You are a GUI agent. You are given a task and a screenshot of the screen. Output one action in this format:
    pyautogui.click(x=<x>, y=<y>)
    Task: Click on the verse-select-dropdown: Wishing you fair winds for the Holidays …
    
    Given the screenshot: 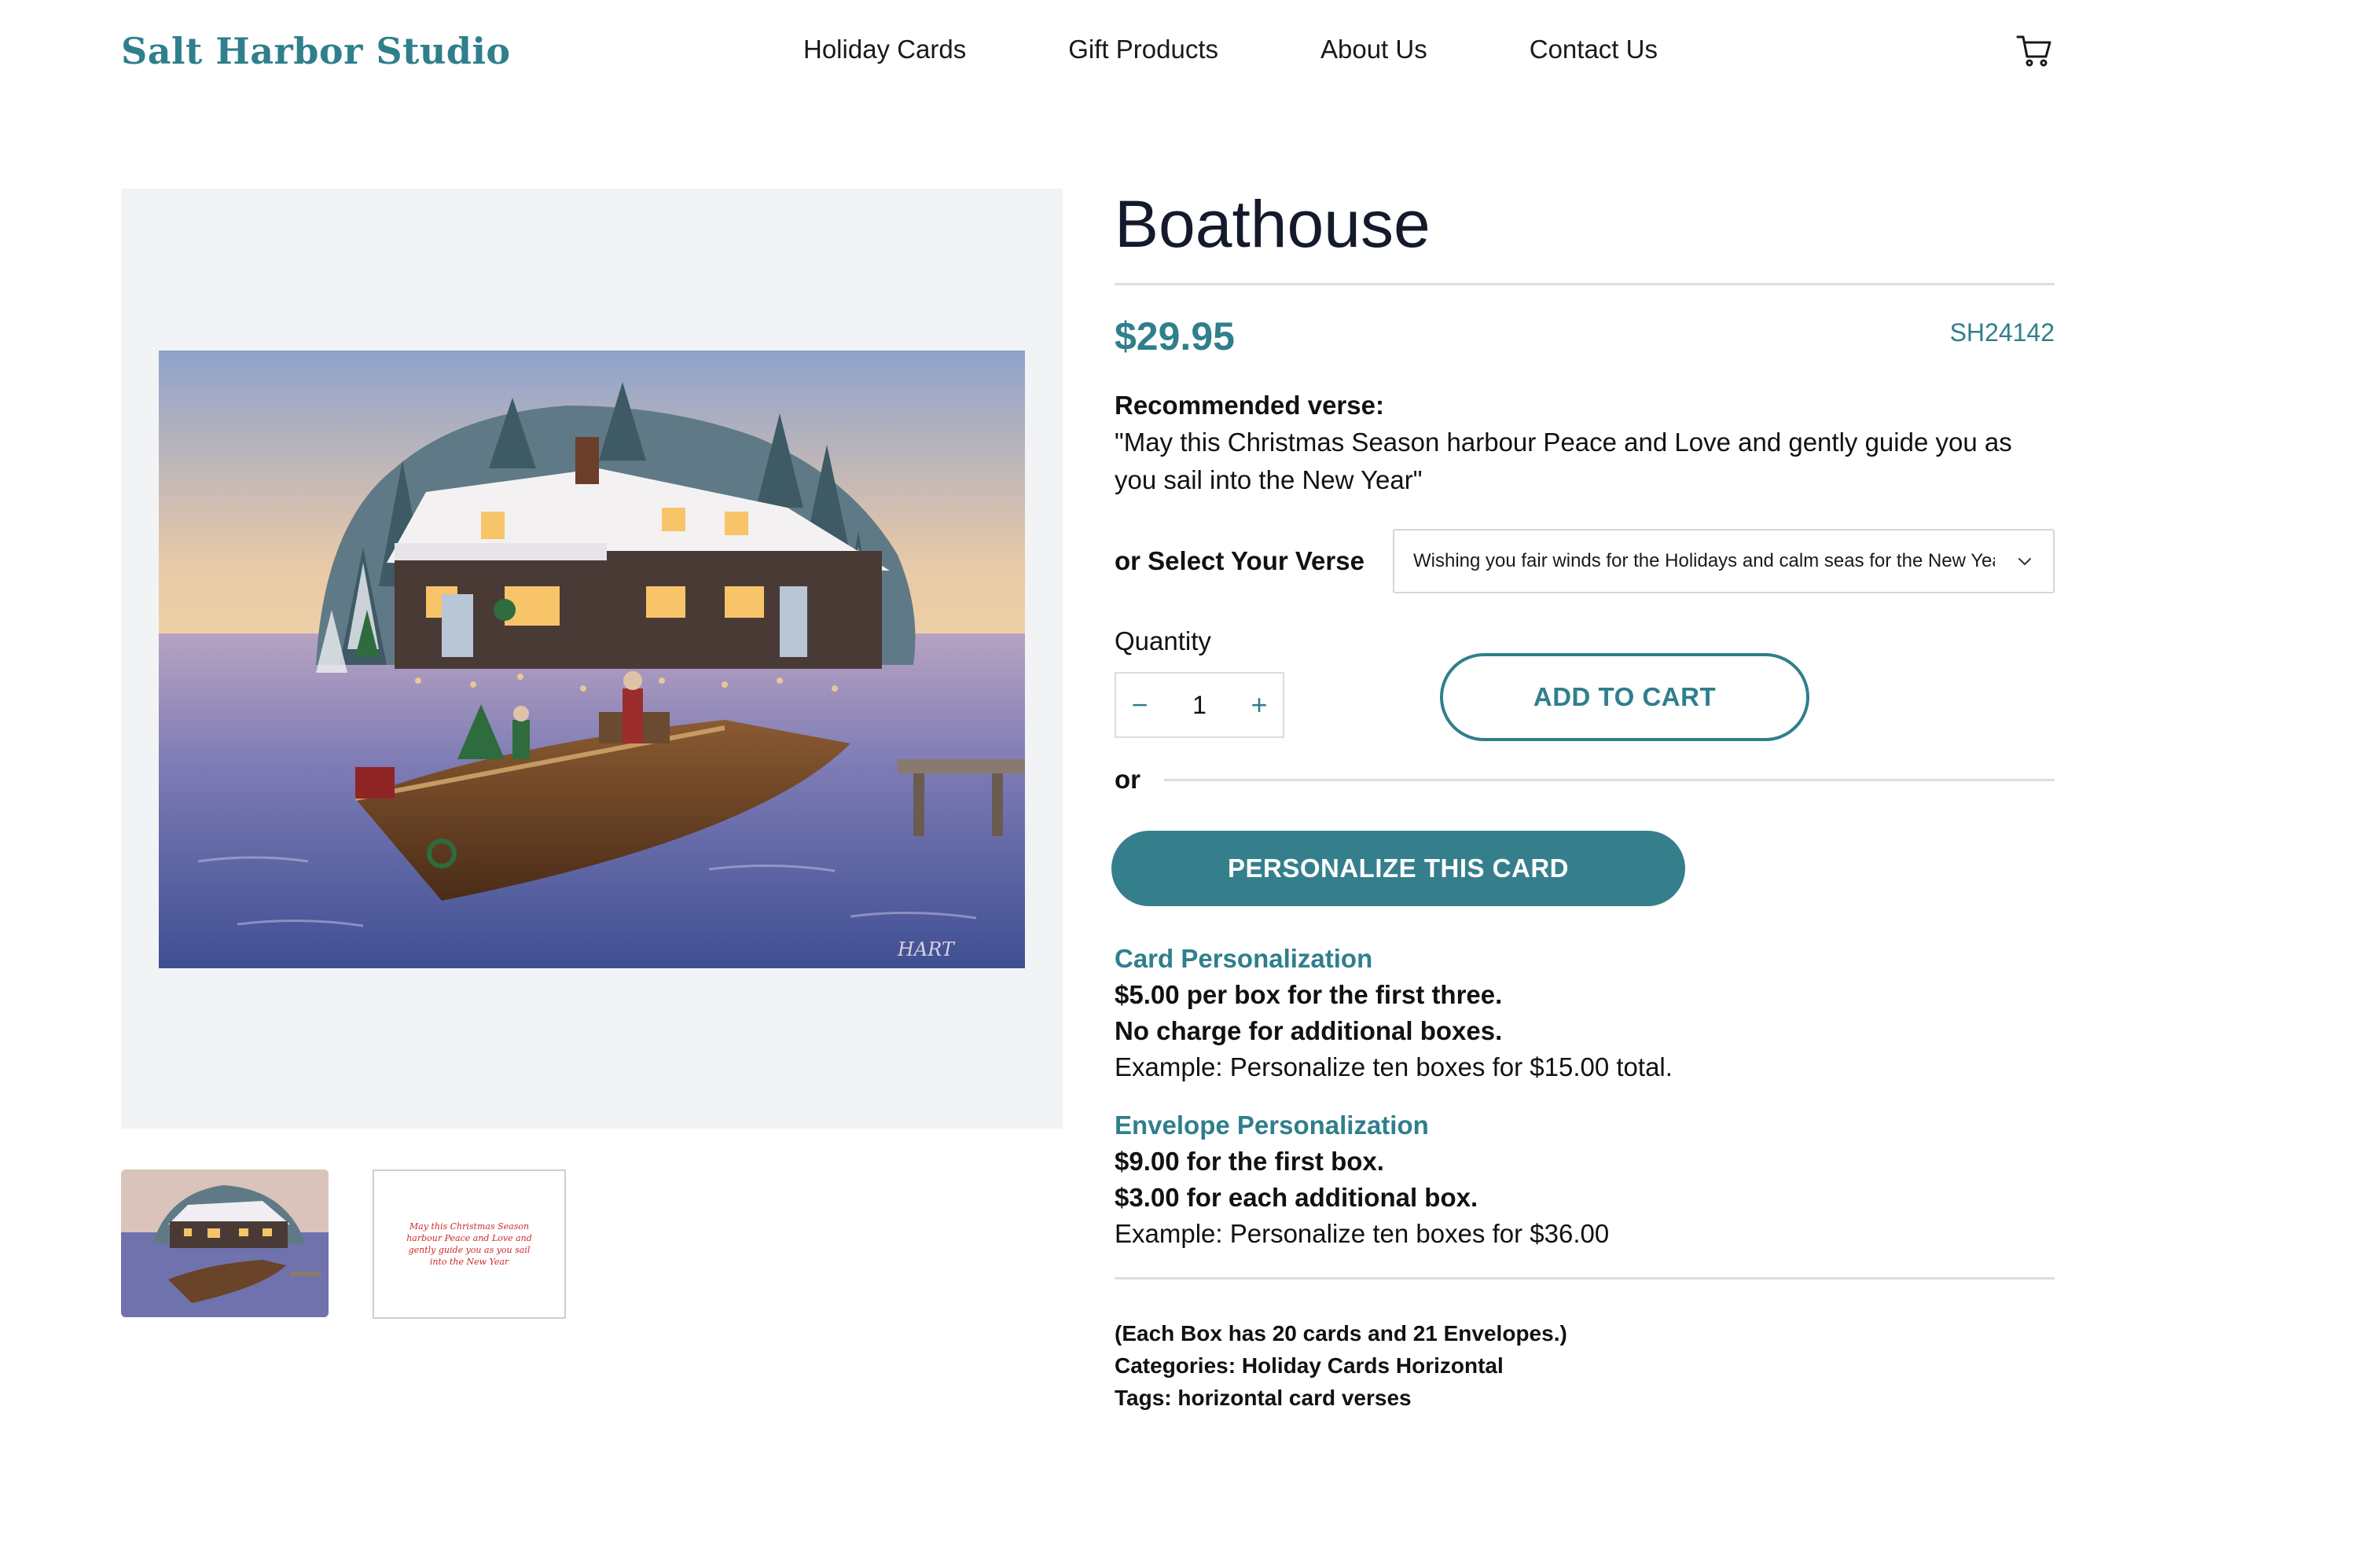 What is the action you would take?
    pyautogui.click(x=1724, y=561)
    